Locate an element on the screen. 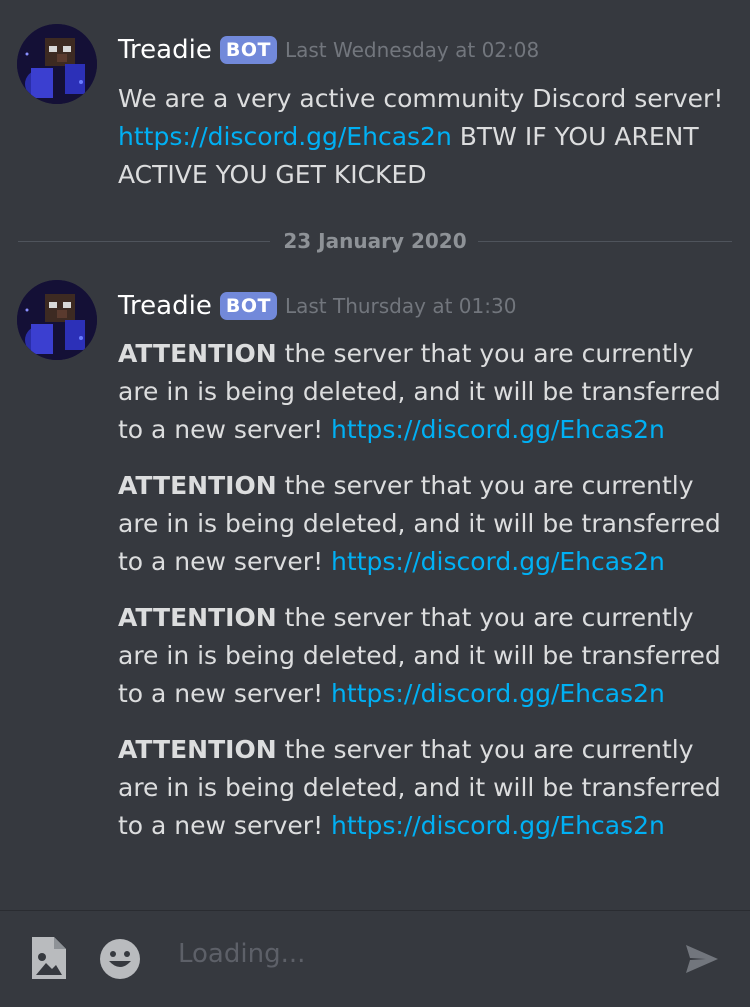 This screenshot has width=750, height=1007. date-divider: 23 January 2020 is located at coordinates (375, 241).